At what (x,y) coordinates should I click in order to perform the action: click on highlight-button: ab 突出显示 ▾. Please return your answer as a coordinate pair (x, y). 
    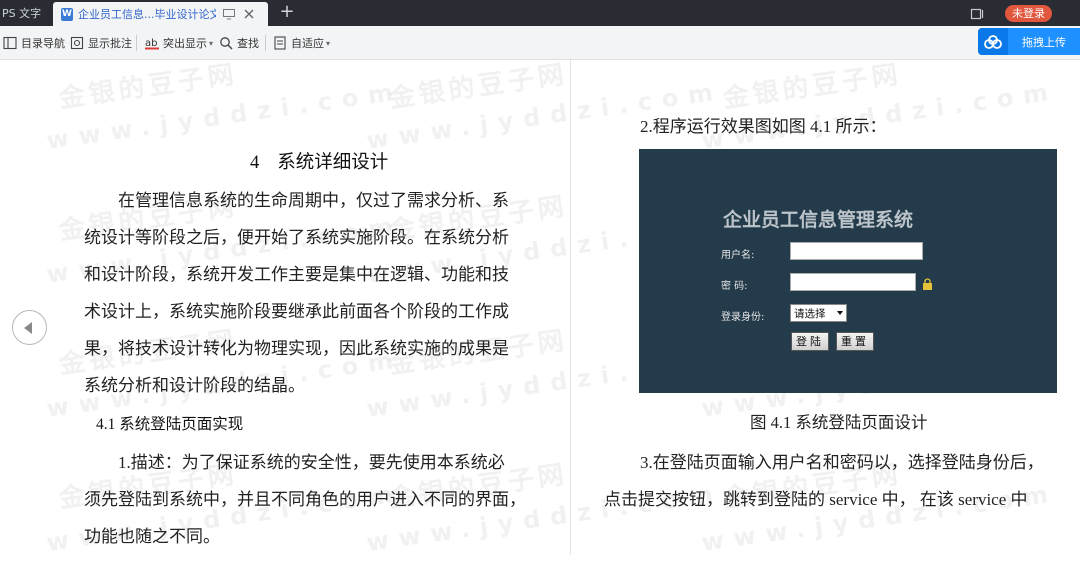
    Looking at the image, I should click on (179, 43).